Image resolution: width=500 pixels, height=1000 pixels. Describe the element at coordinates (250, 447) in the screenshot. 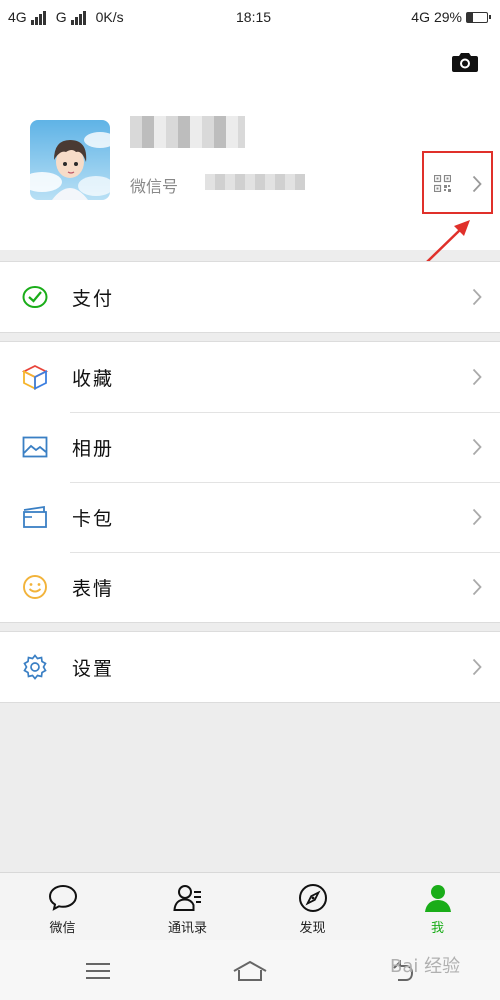

I see `menu-item-album: 相册` at that location.